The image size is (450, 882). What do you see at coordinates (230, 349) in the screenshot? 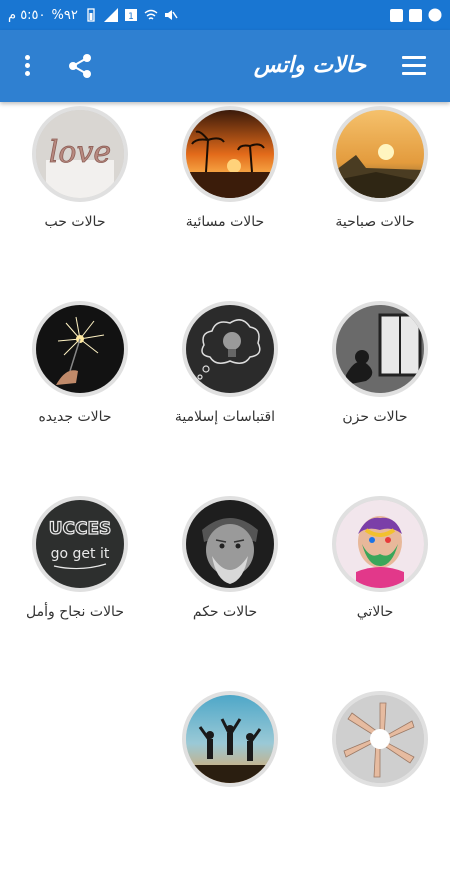
I see `lightbulb-thought-image` at bounding box center [230, 349].